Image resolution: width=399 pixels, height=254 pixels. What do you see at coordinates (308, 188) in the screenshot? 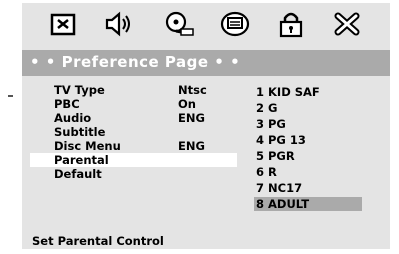
I see `rating-option-7: 7 NC17` at bounding box center [308, 188].